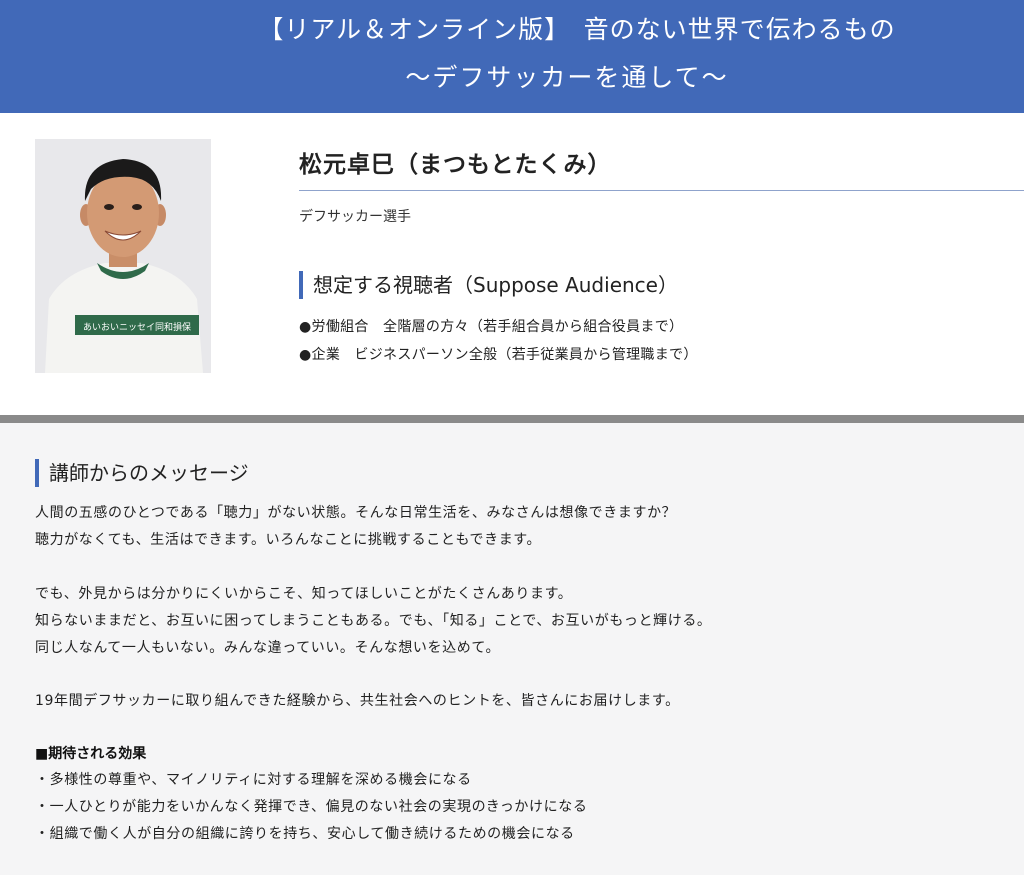  I want to click on audience-item: ●企業 ビジネスパーソン全般（若手従業員から管理職まで）, so click(498, 355).